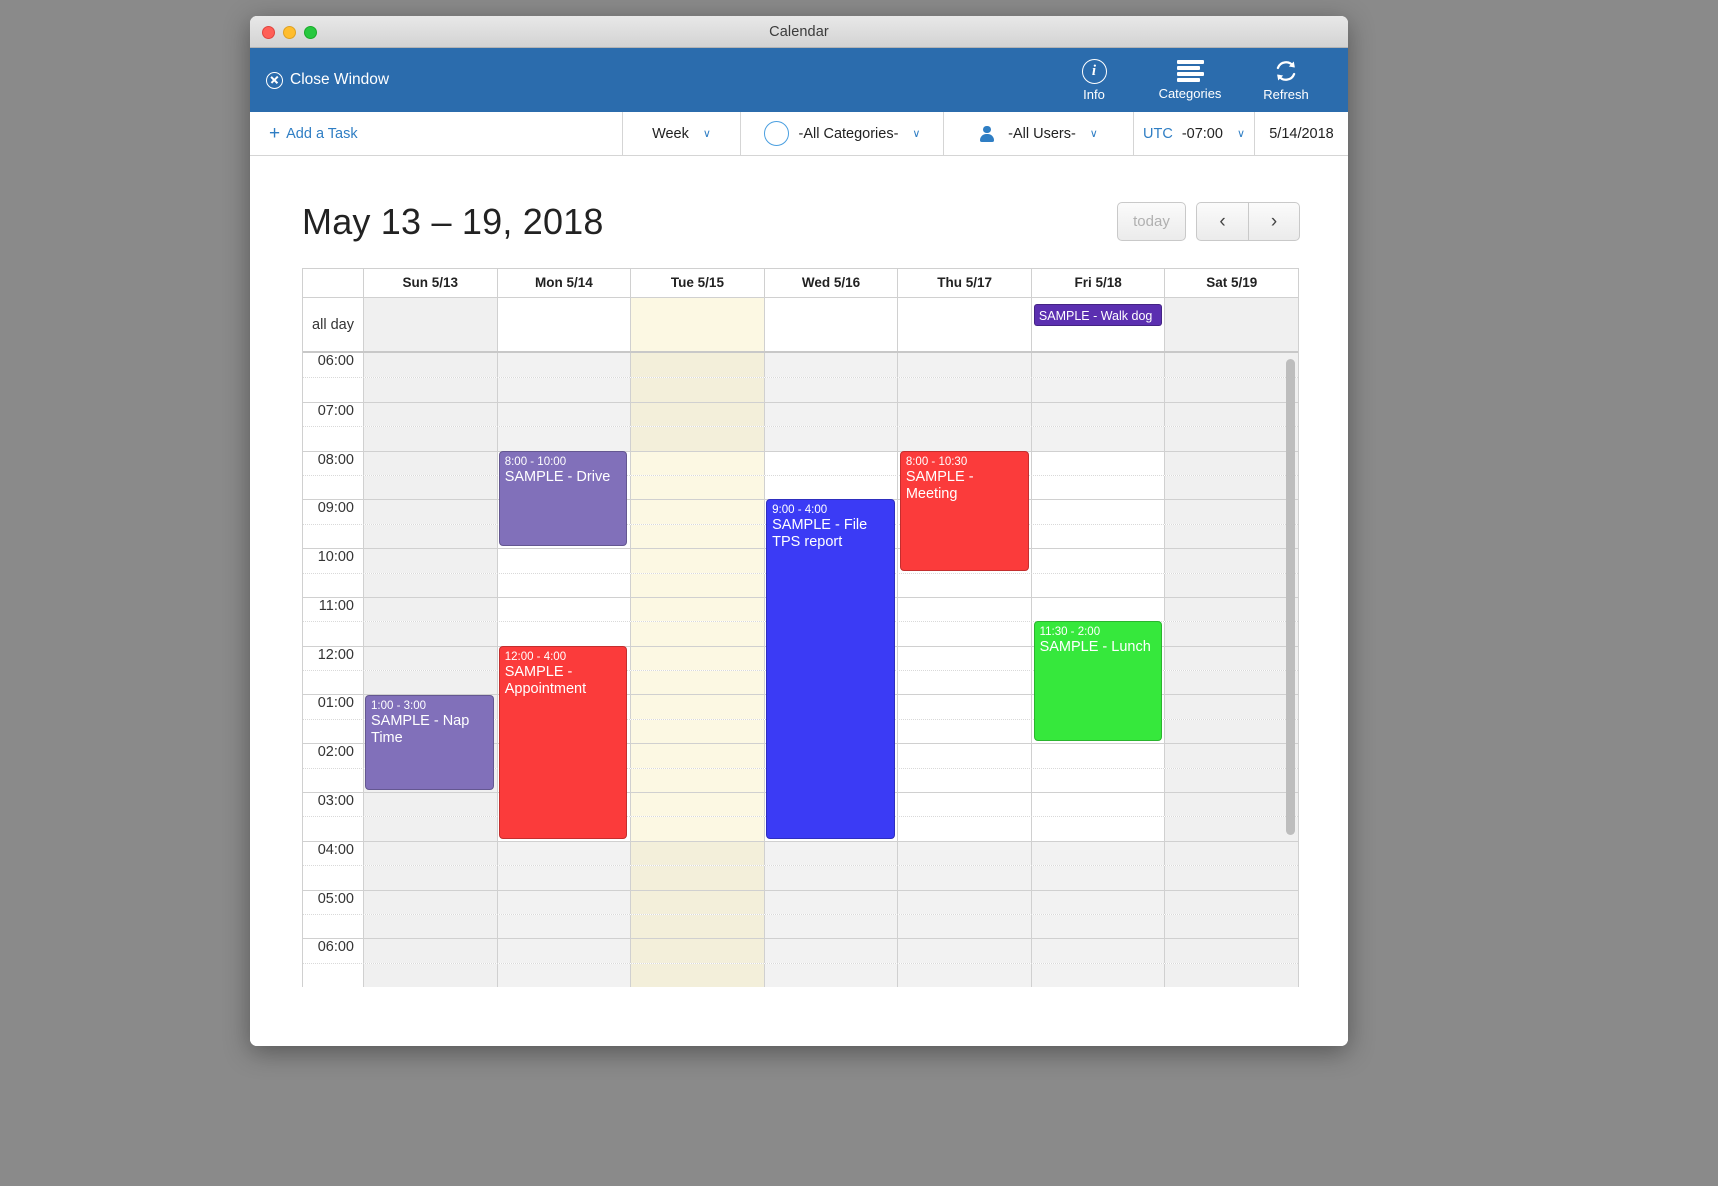 This screenshot has height=1186, width=1718. Describe the element at coordinates (1231, 878) in the screenshot. I see `slot-d6-r21` at that location.